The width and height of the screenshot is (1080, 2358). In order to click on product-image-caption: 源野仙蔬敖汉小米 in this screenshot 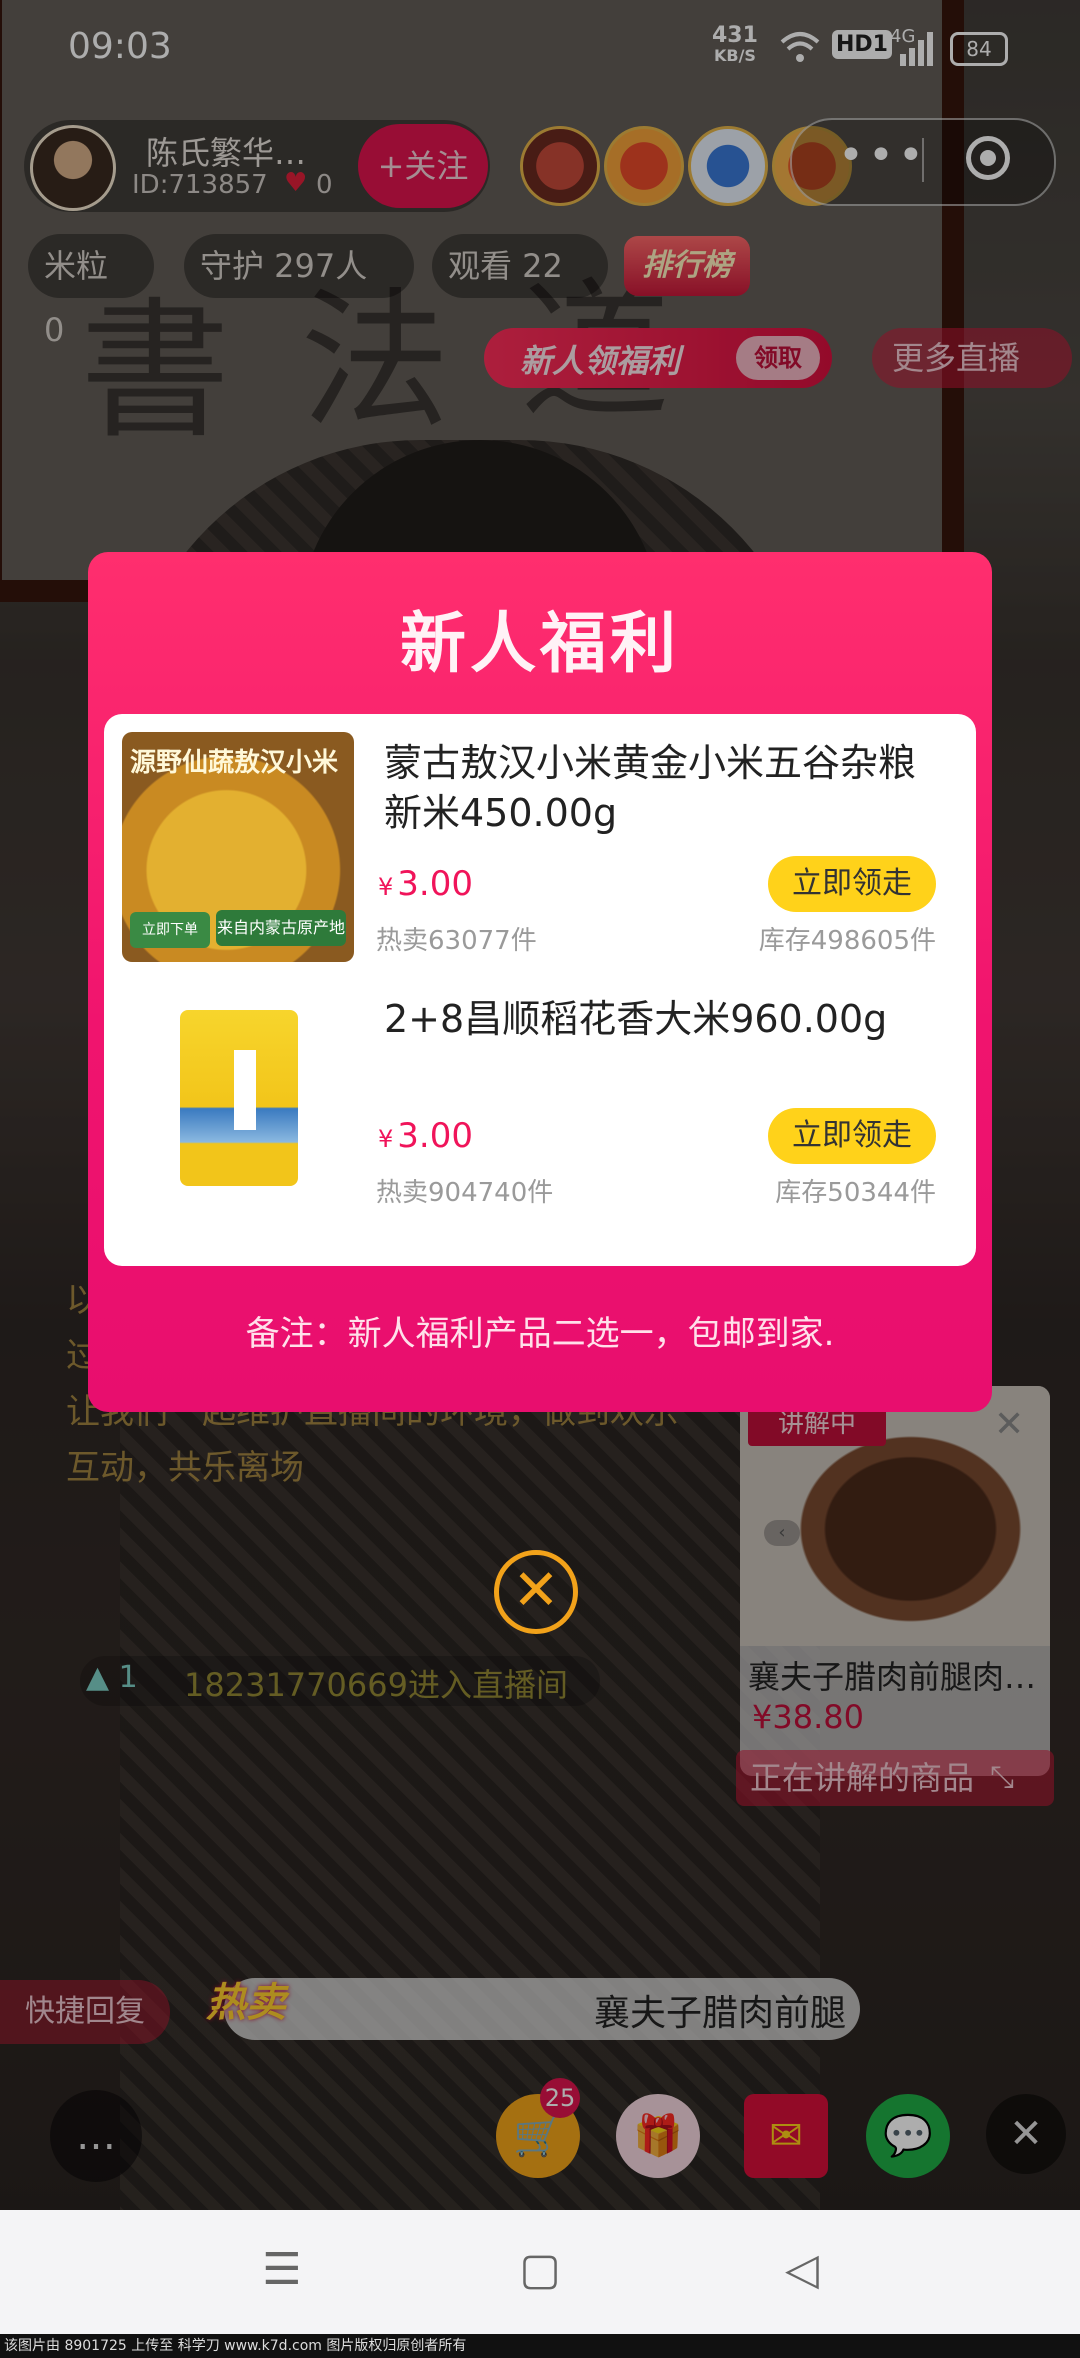, I will do `click(234, 763)`.